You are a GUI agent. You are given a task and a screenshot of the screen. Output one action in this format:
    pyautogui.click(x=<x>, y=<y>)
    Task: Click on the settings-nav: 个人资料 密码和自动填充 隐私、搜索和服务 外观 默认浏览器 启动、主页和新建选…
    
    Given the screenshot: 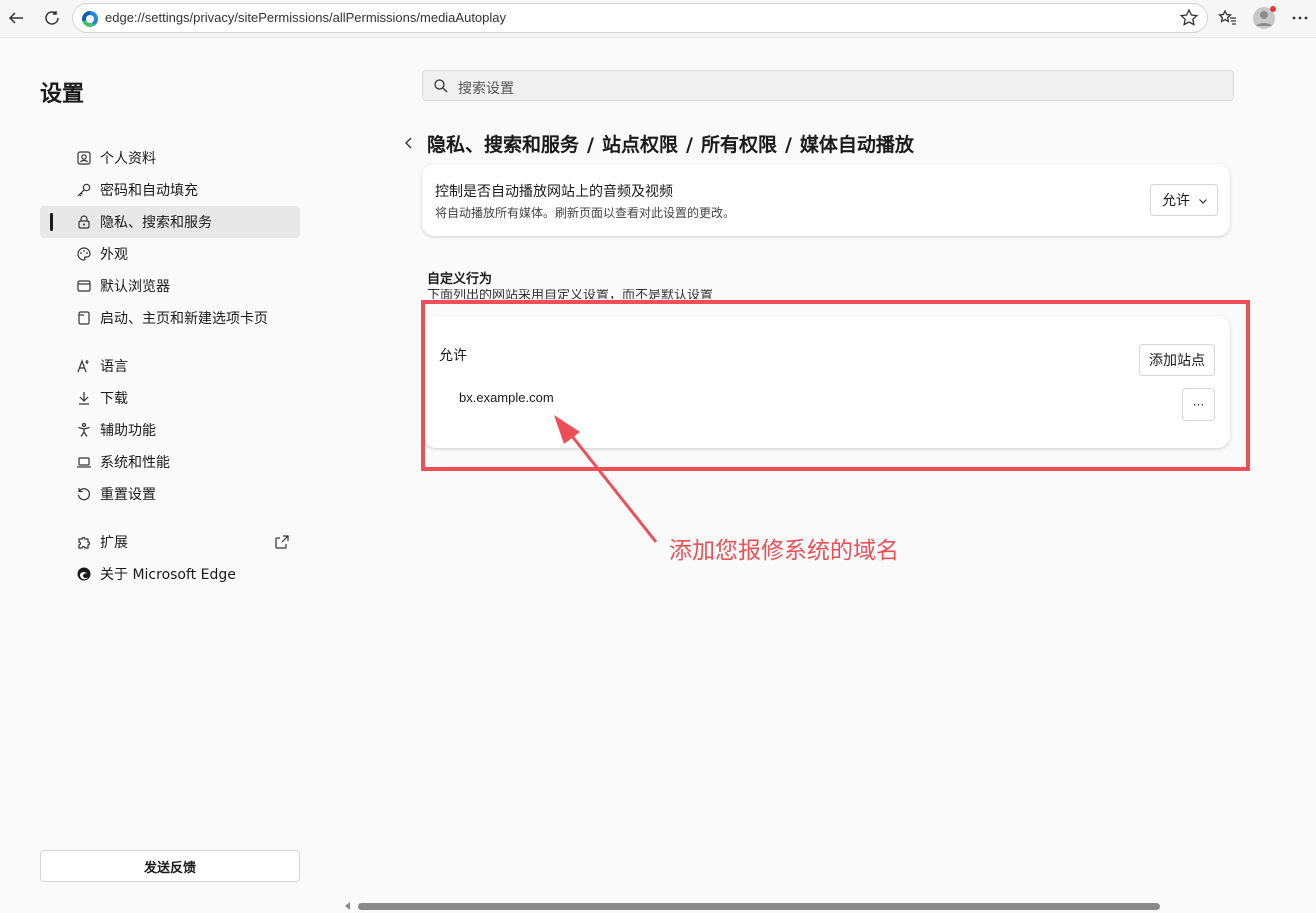 What is the action you would take?
    pyautogui.click(x=170, y=366)
    